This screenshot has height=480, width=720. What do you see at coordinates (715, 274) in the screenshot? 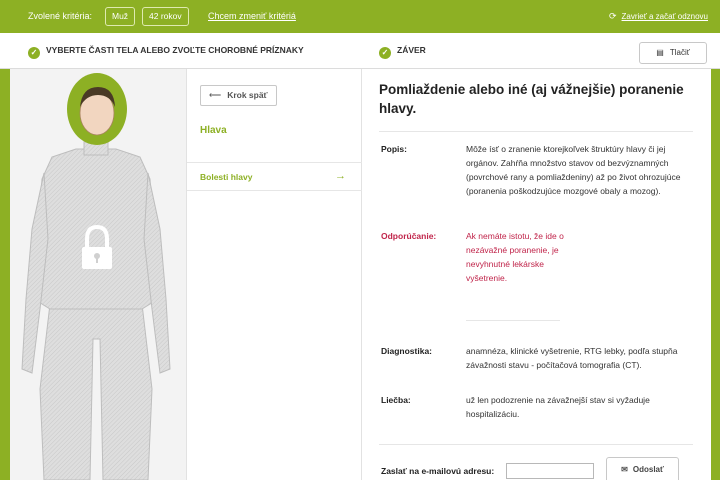
I see `right-frame` at bounding box center [715, 274].